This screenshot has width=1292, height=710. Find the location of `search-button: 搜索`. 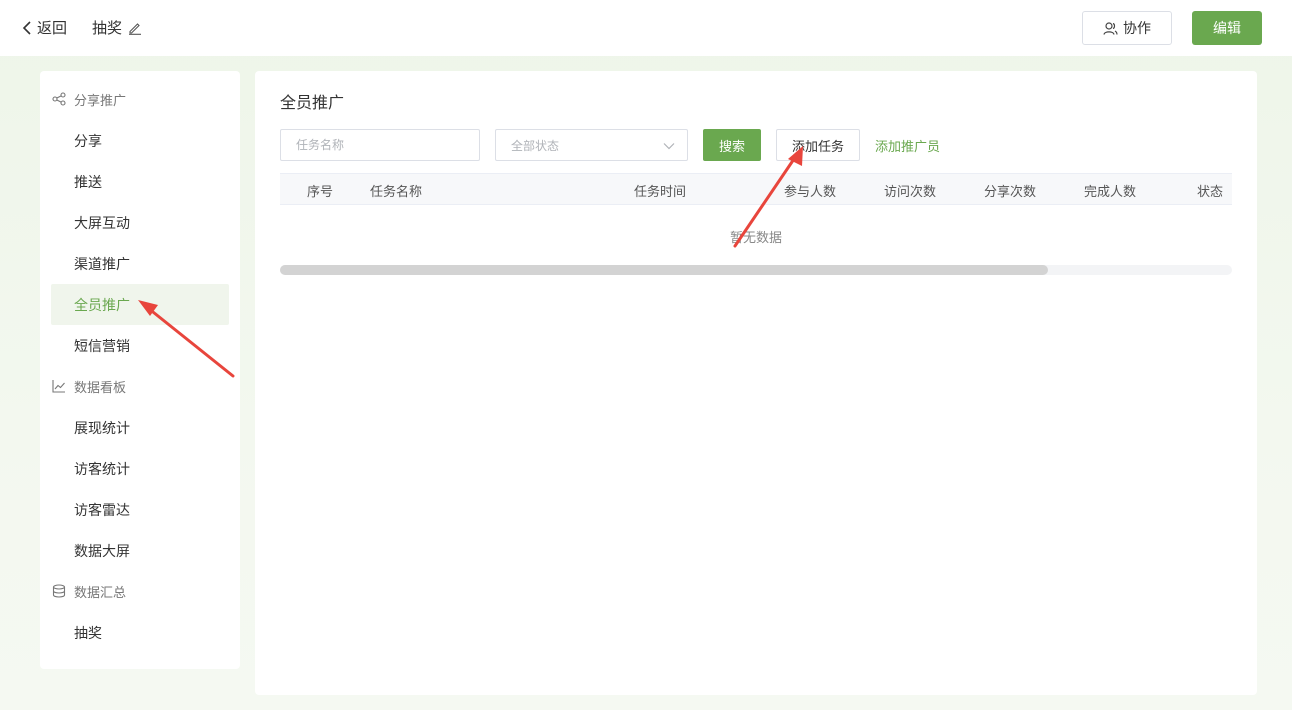

search-button: 搜索 is located at coordinates (732, 145).